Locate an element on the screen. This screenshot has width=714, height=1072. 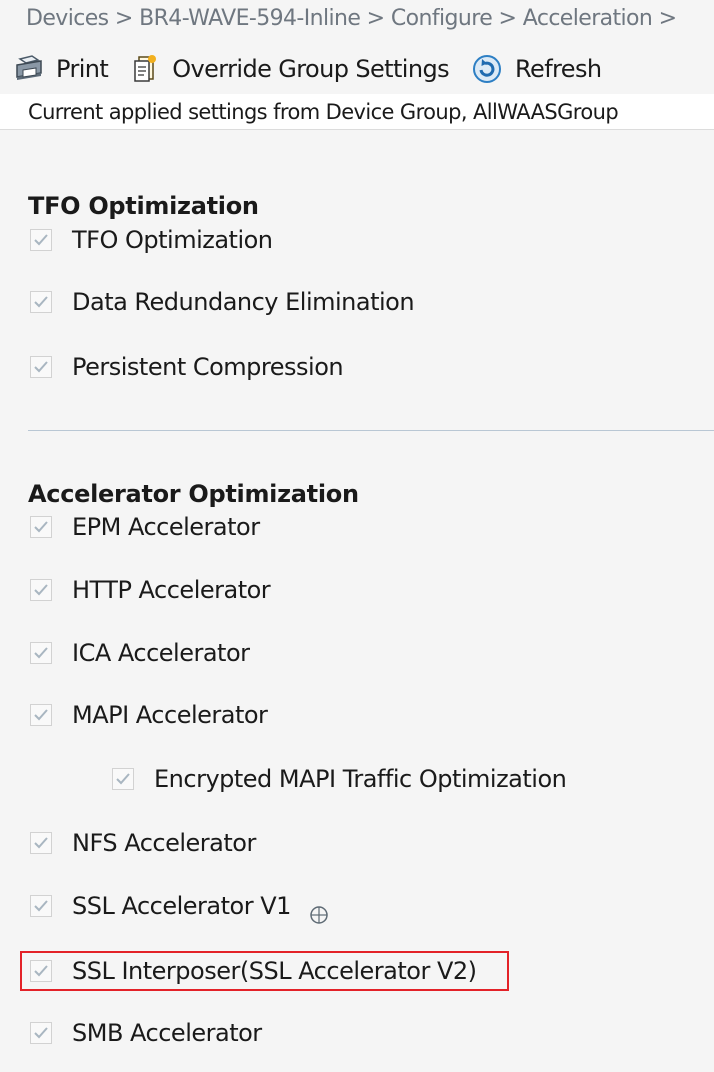
override-group-settings-button: Override Group Settings is located at coordinates (290, 69).